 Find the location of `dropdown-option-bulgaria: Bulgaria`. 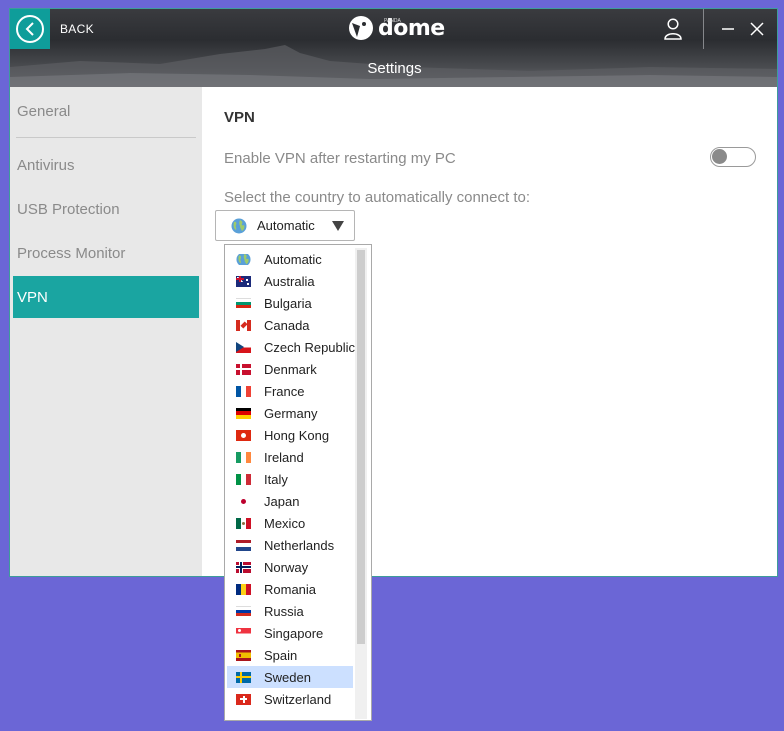

dropdown-option-bulgaria: Bulgaria is located at coordinates (290, 303).